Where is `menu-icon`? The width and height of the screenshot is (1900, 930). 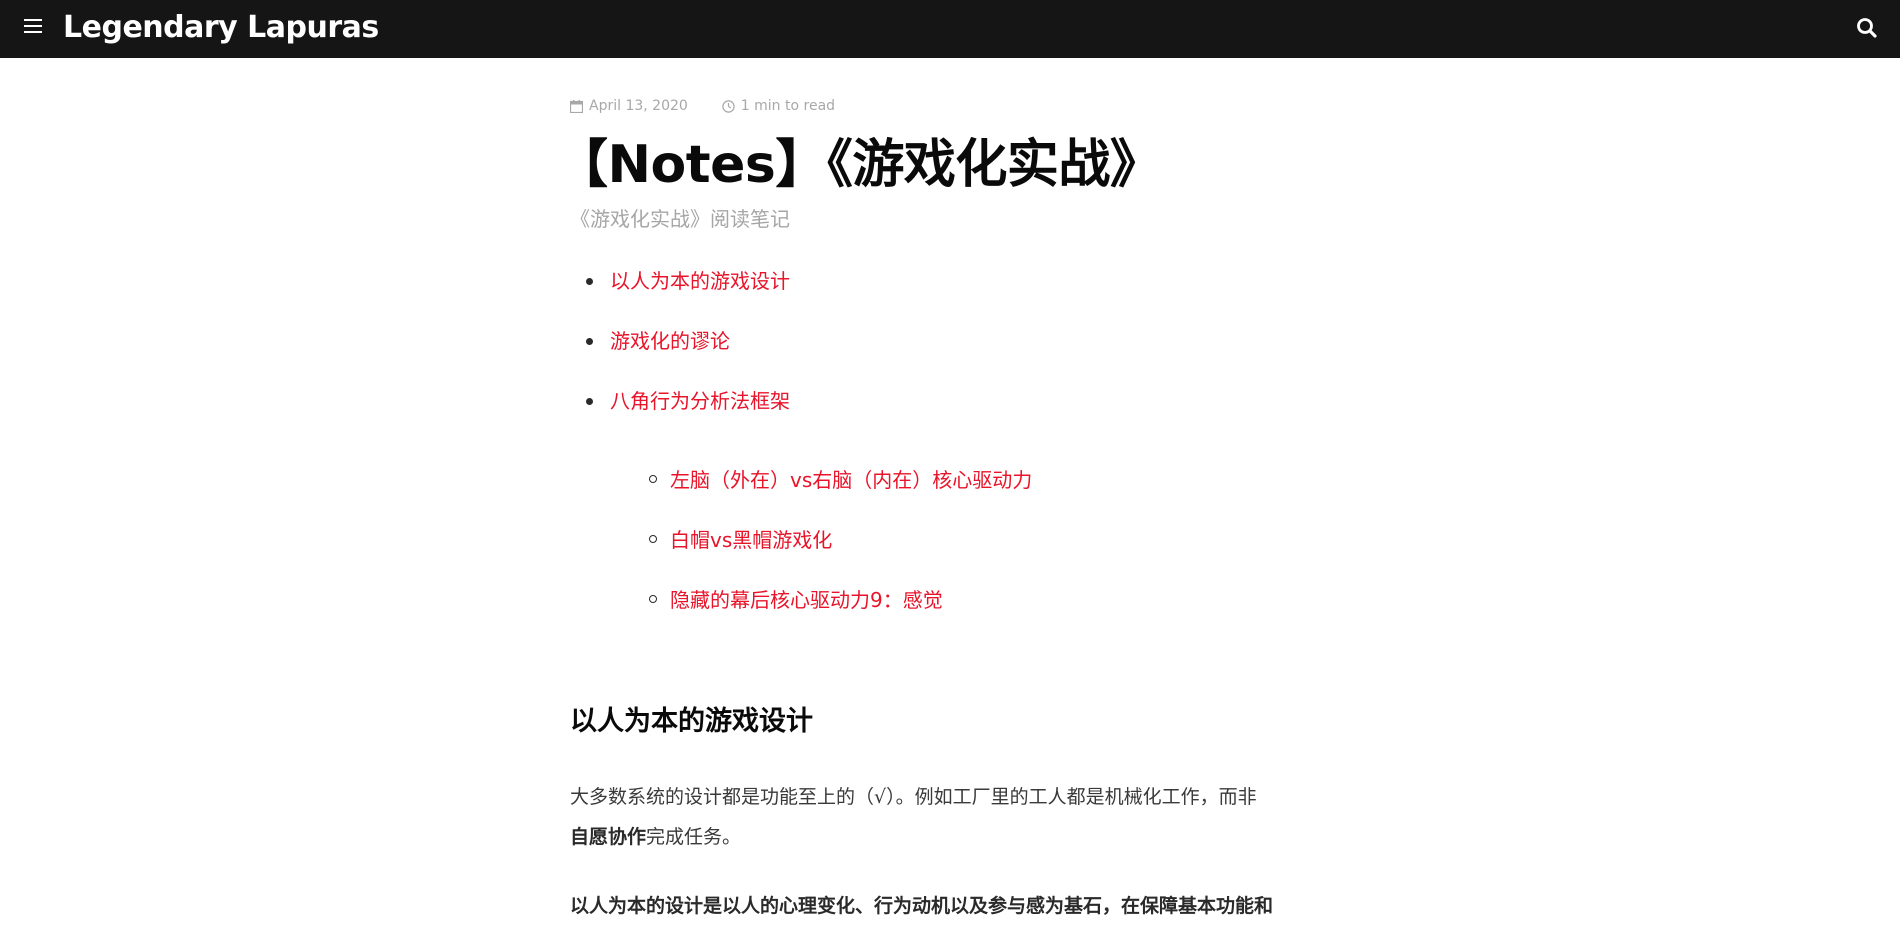 menu-icon is located at coordinates (33, 26).